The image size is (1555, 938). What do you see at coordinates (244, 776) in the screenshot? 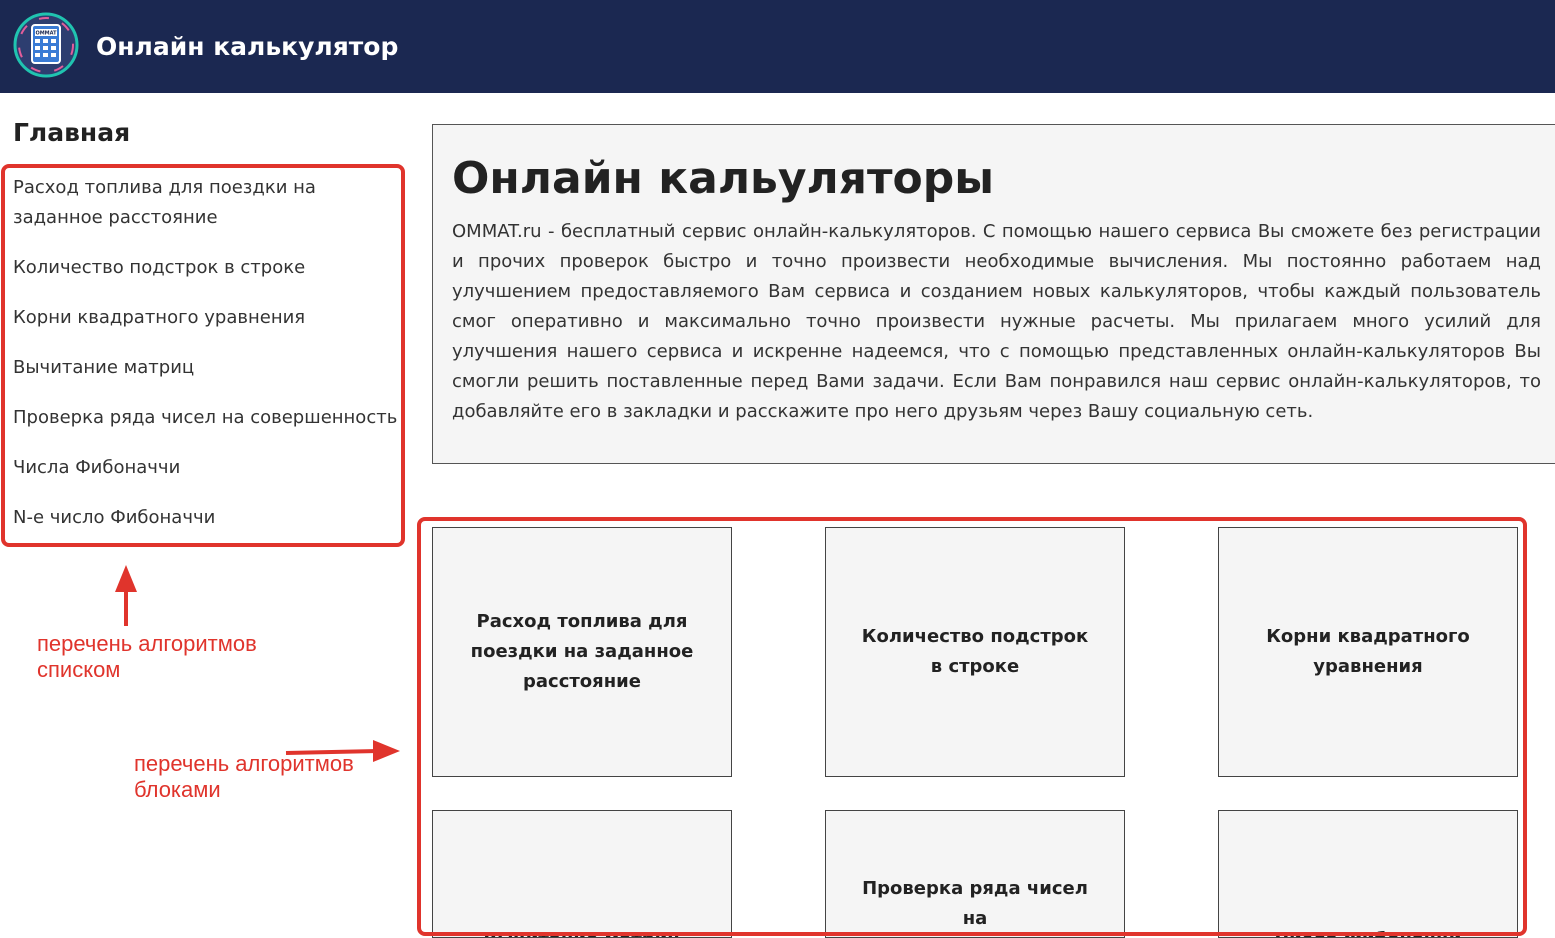
I see `annotation-blocks-note: перечень алгоритмов блоками` at bounding box center [244, 776].